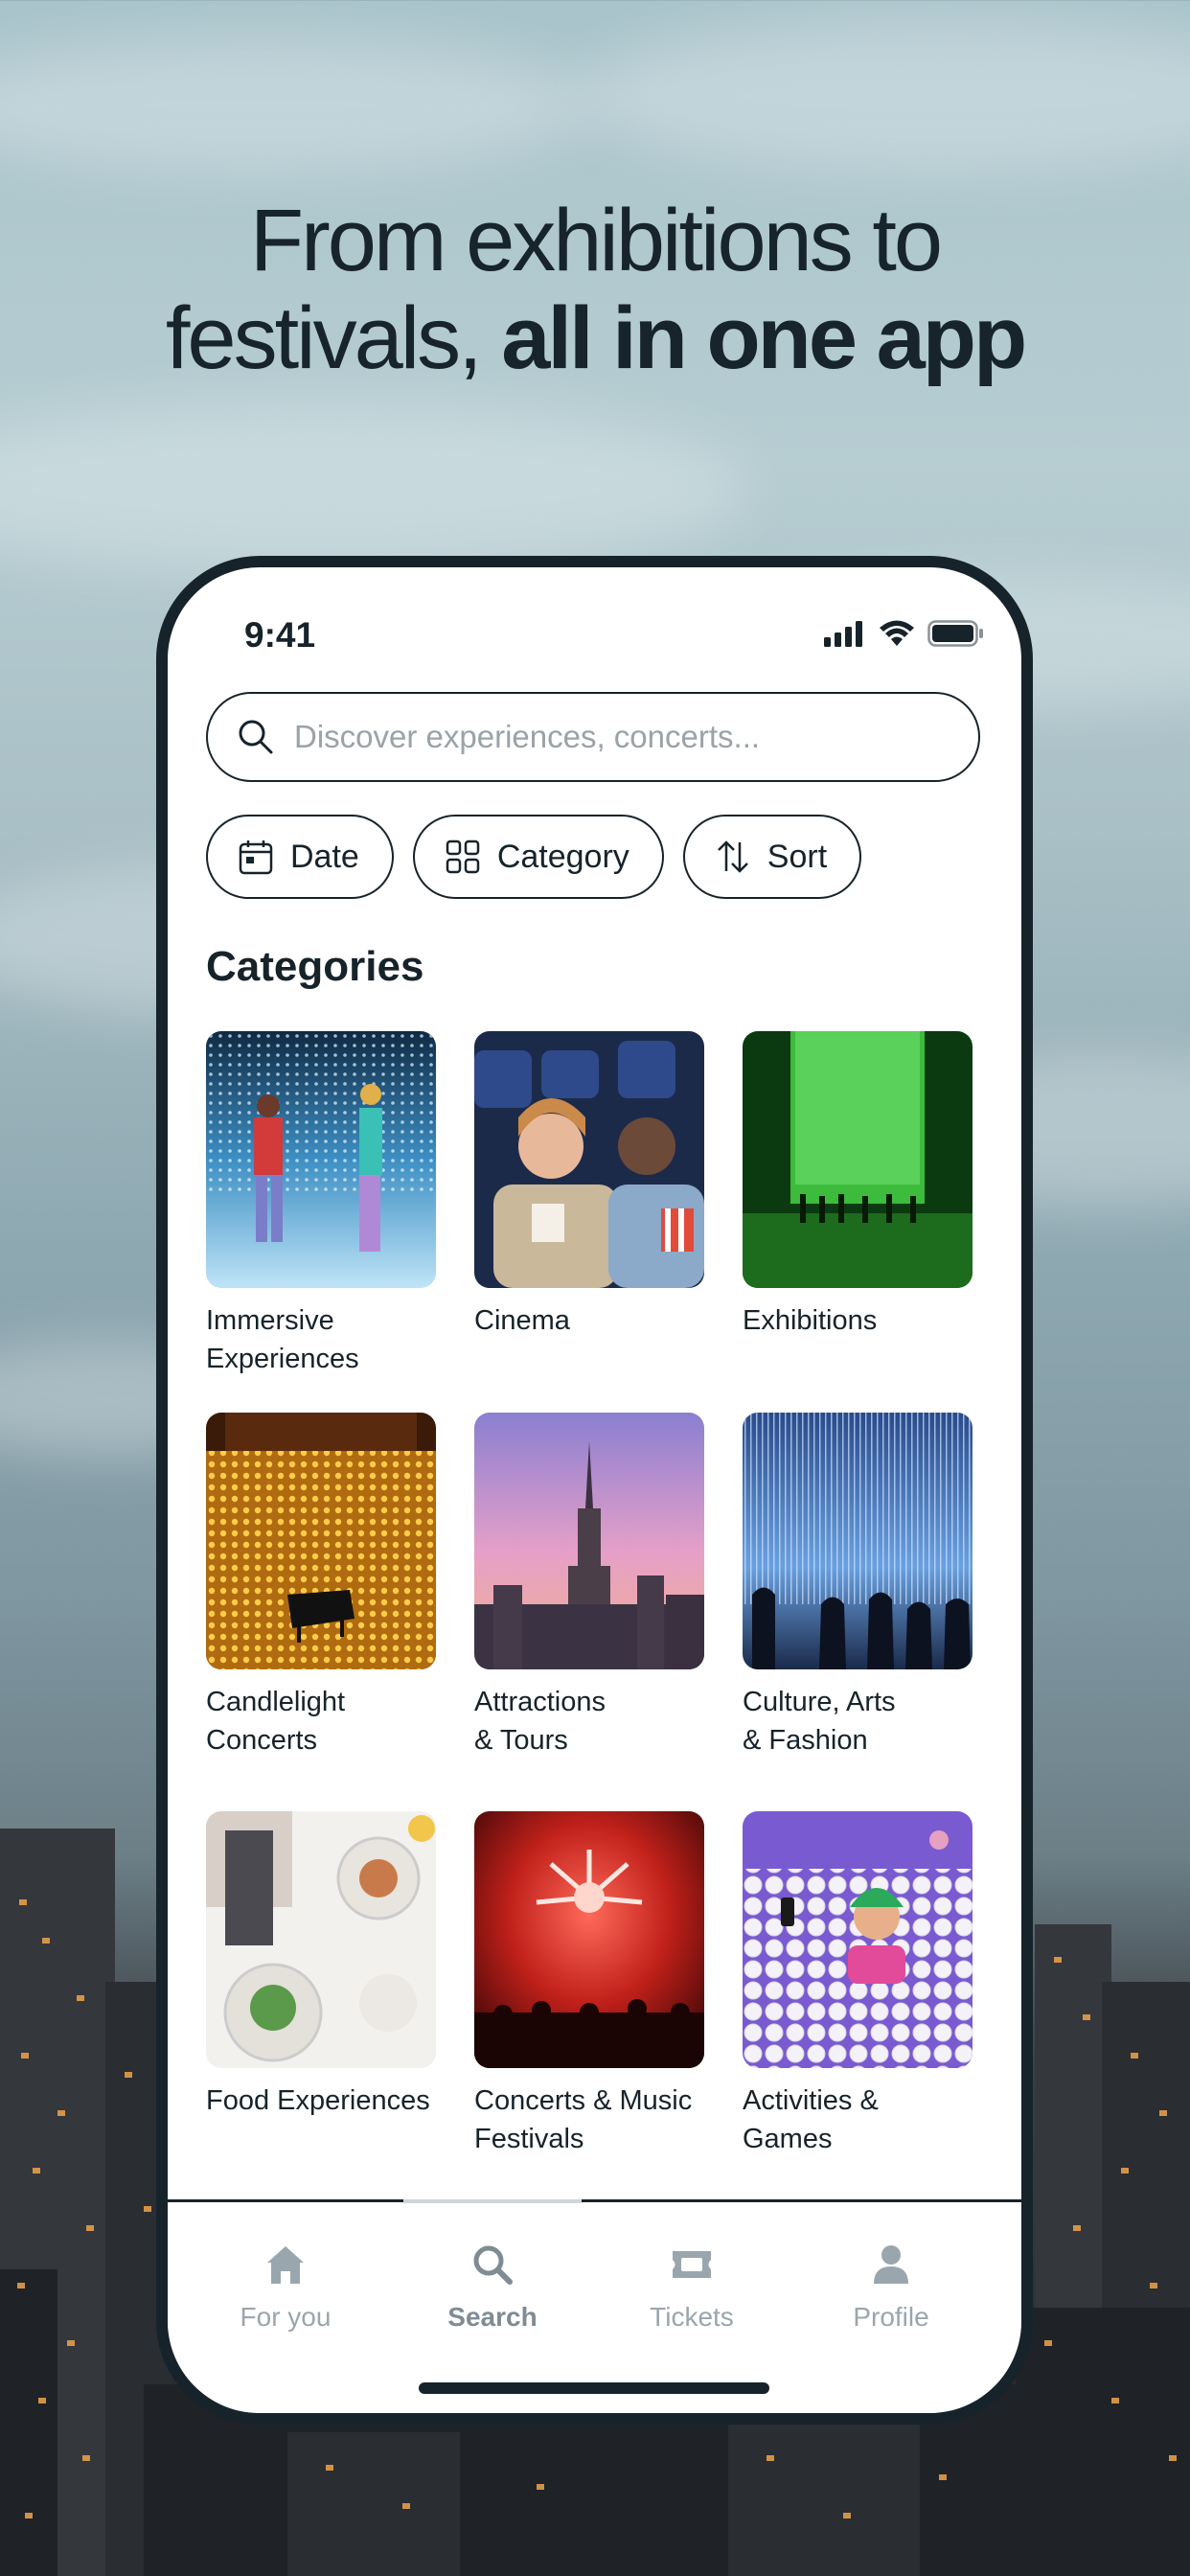 This screenshot has height=2576, width=1190. Describe the element at coordinates (858, 1541) in the screenshot. I see `culture-image` at that location.